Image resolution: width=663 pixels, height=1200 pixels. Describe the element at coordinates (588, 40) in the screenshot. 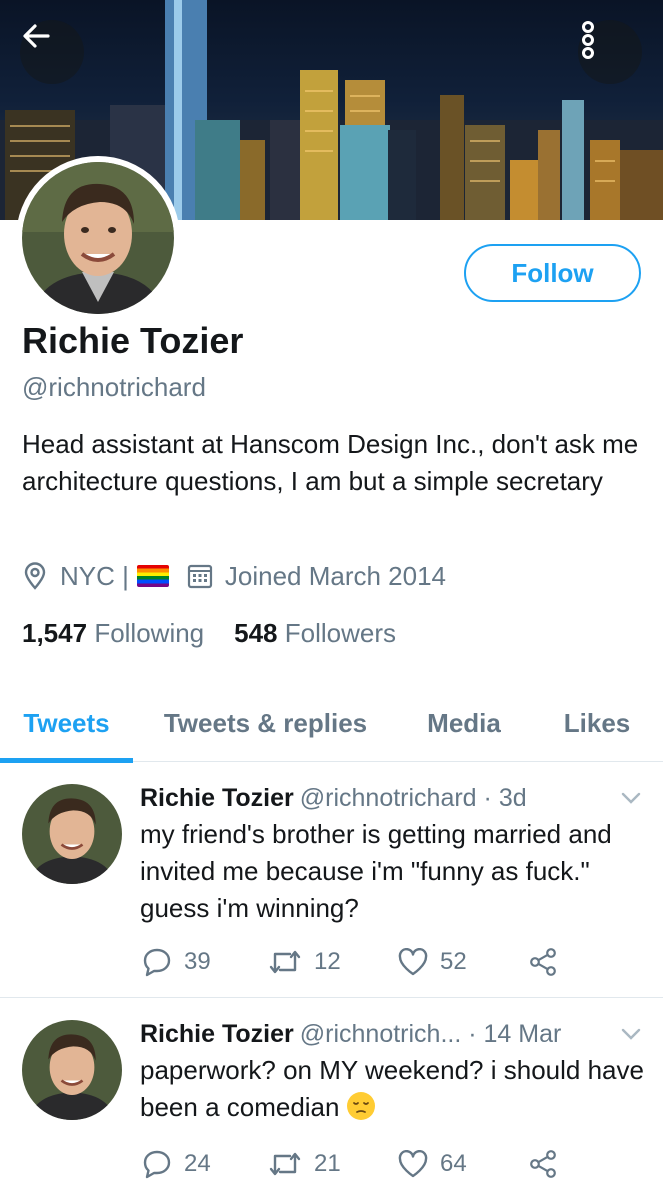

I see `more-vertical-icon` at that location.